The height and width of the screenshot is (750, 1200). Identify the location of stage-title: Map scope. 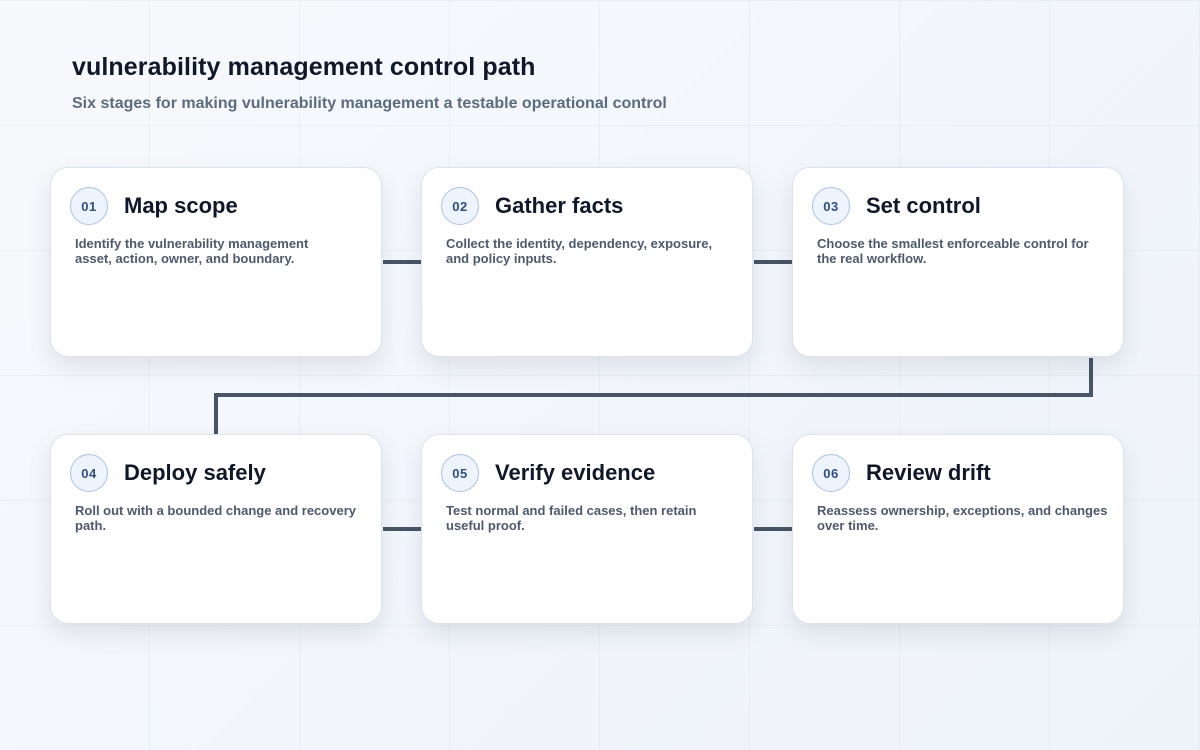
(181, 205).